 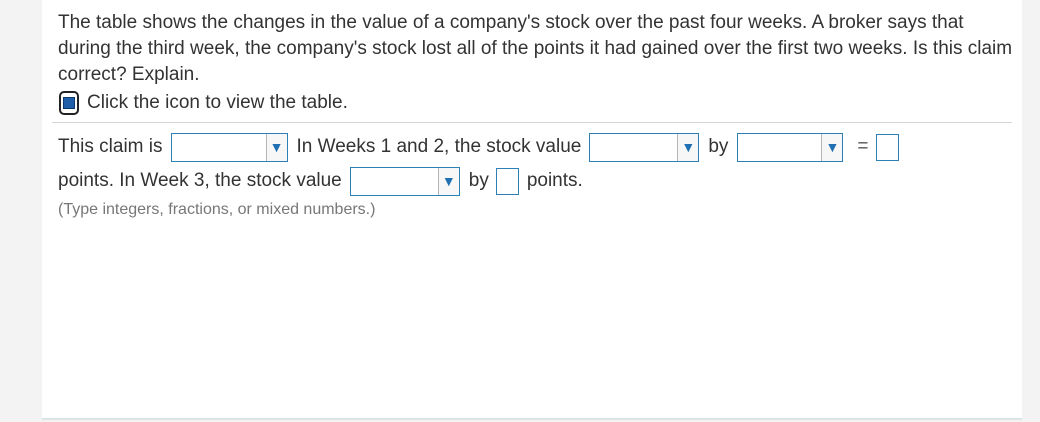 What do you see at coordinates (394, 181) in the screenshot?
I see `week3-change-value` at bounding box center [394, 181].